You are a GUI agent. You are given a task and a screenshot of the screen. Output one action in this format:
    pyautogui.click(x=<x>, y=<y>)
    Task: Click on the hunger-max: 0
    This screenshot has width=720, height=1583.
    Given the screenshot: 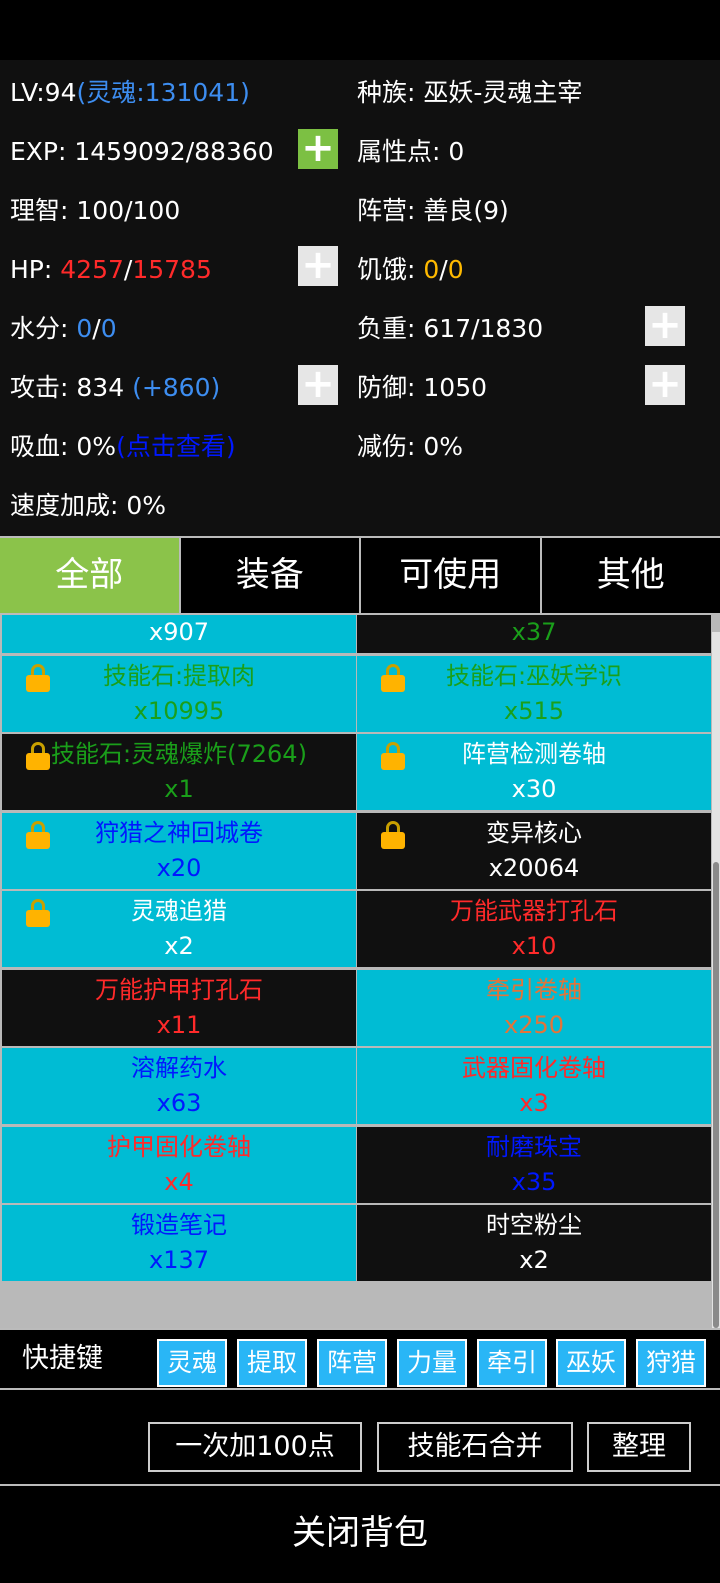 What is the action you would take?
    pyautogui.click(x=455, y=269)
    